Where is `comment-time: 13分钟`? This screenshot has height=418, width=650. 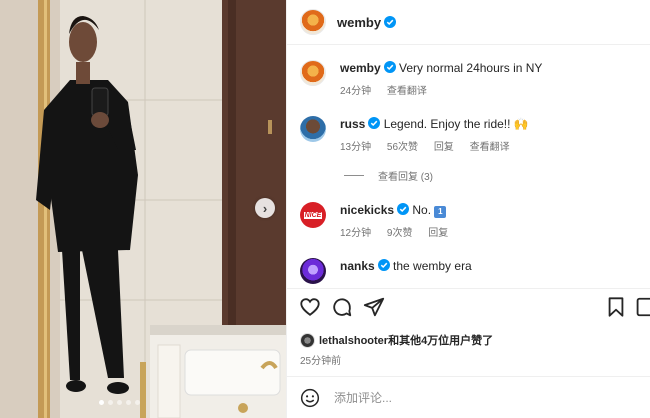 comment-time: 13分钟 is located at coordinates (356, 147).